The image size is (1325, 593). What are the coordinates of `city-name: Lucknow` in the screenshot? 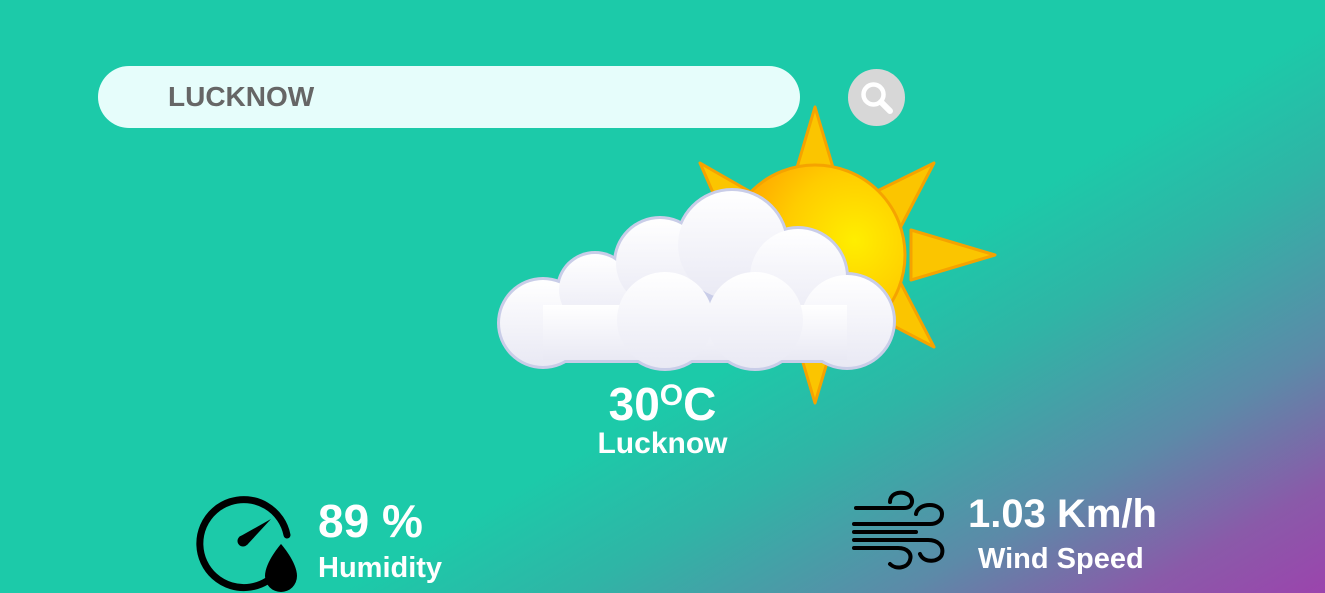 It's located at (662, 443).